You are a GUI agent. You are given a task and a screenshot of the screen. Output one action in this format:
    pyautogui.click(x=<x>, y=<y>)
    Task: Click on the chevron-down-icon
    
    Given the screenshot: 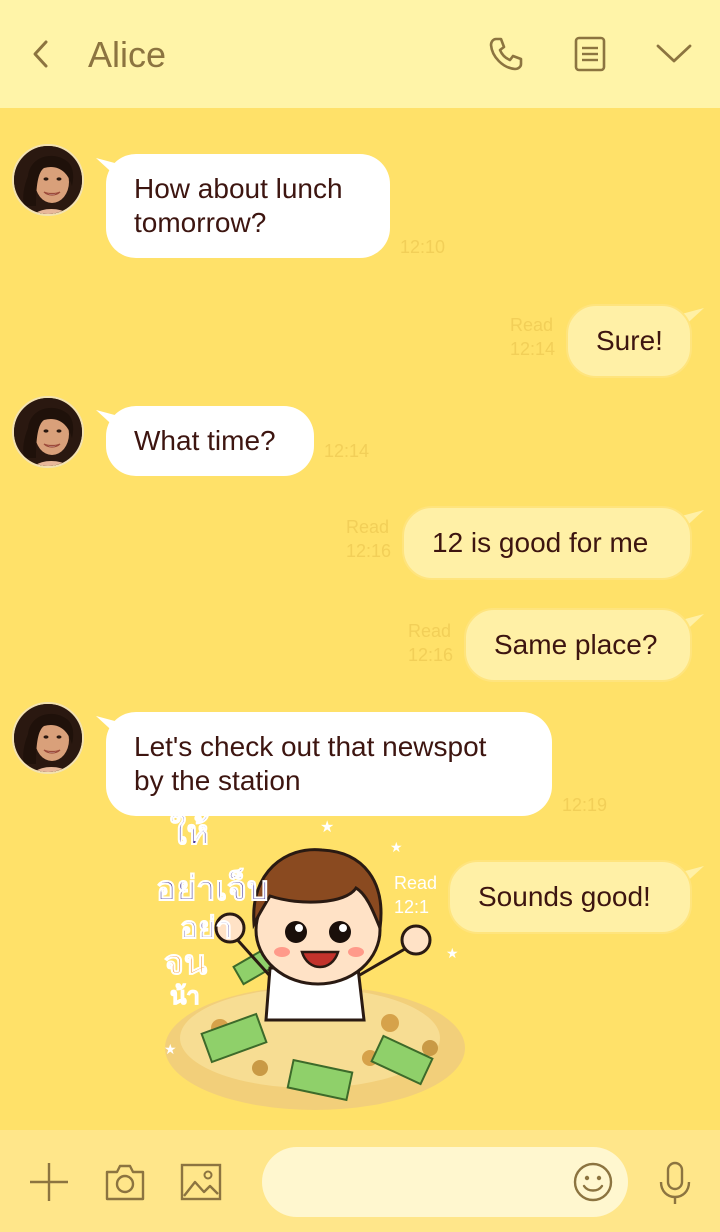 What is the action you would take?
    pyautogui.click(x=674, y=53)
    